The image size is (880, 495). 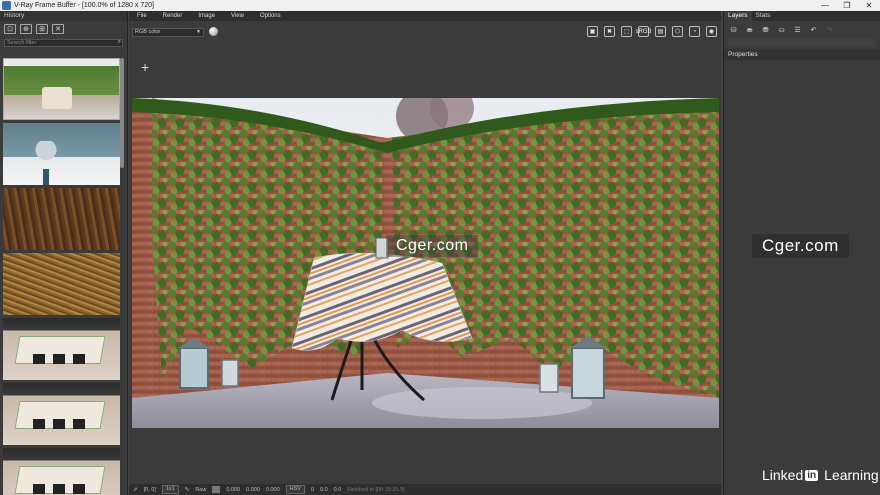 What do you see at coordinates (26, 29) in the screenshot?
I see `load-history-icon: ⊕` at bounding box center [26, 29].